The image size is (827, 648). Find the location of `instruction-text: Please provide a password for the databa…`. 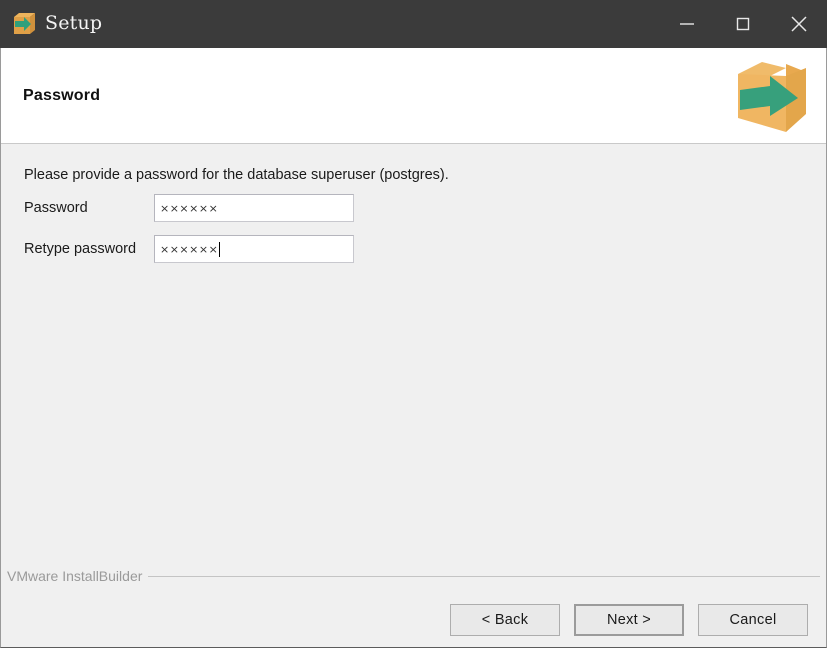

instruction-text: Please provide a password for the databa… is located at coordinates (236, 175).